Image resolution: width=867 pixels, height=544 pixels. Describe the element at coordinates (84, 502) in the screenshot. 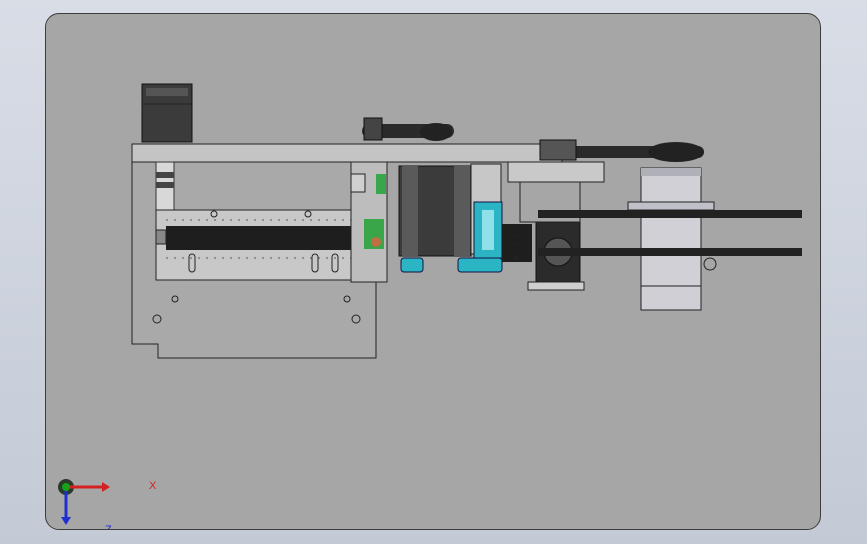

I see `coordinate-triad` at that location.